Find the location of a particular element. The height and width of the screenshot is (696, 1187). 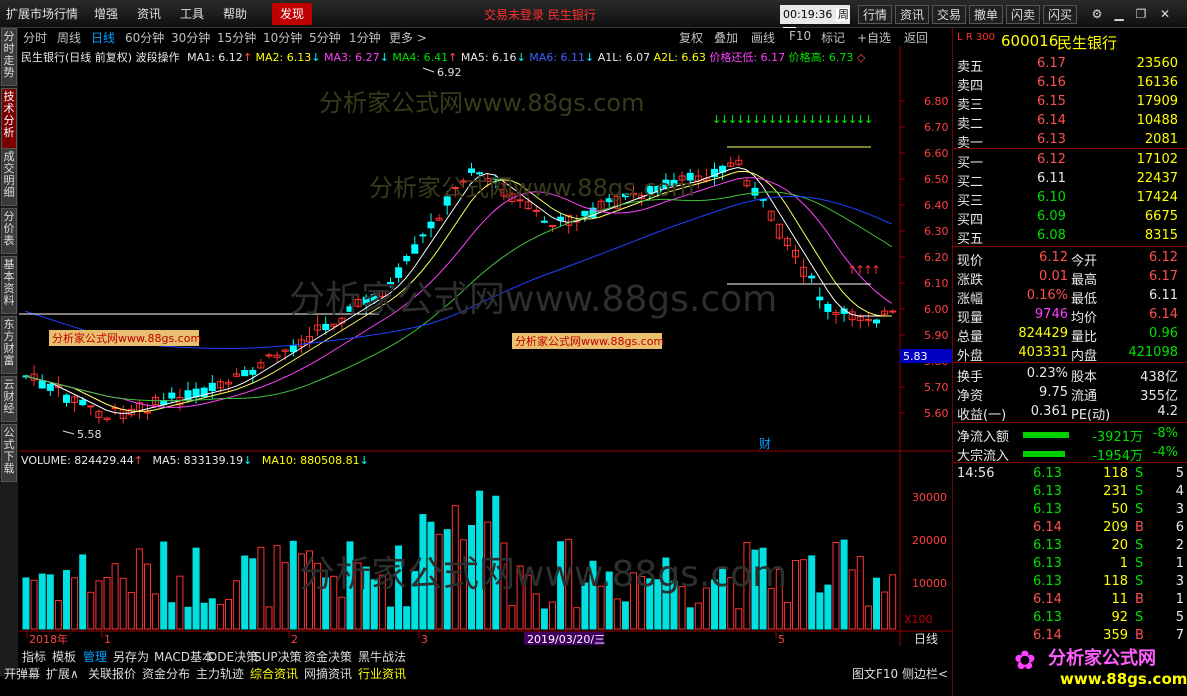

fund-label: 收益(一) is located at coordinates (982, 415).